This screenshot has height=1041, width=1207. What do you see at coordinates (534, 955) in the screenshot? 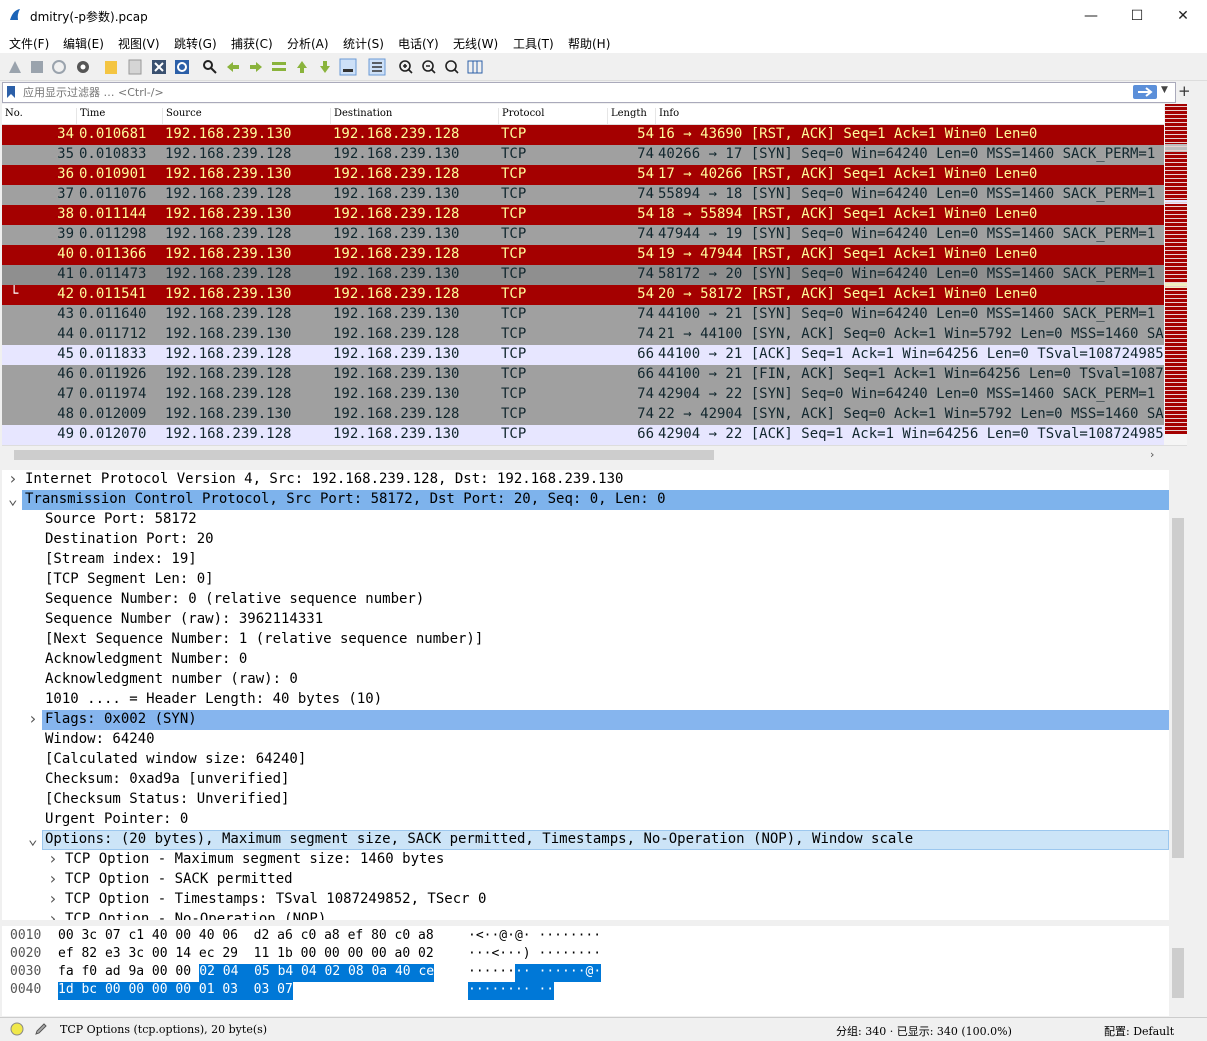
I see `ascii-bytes: ···<···) ········` at bounding box center [534, 955].